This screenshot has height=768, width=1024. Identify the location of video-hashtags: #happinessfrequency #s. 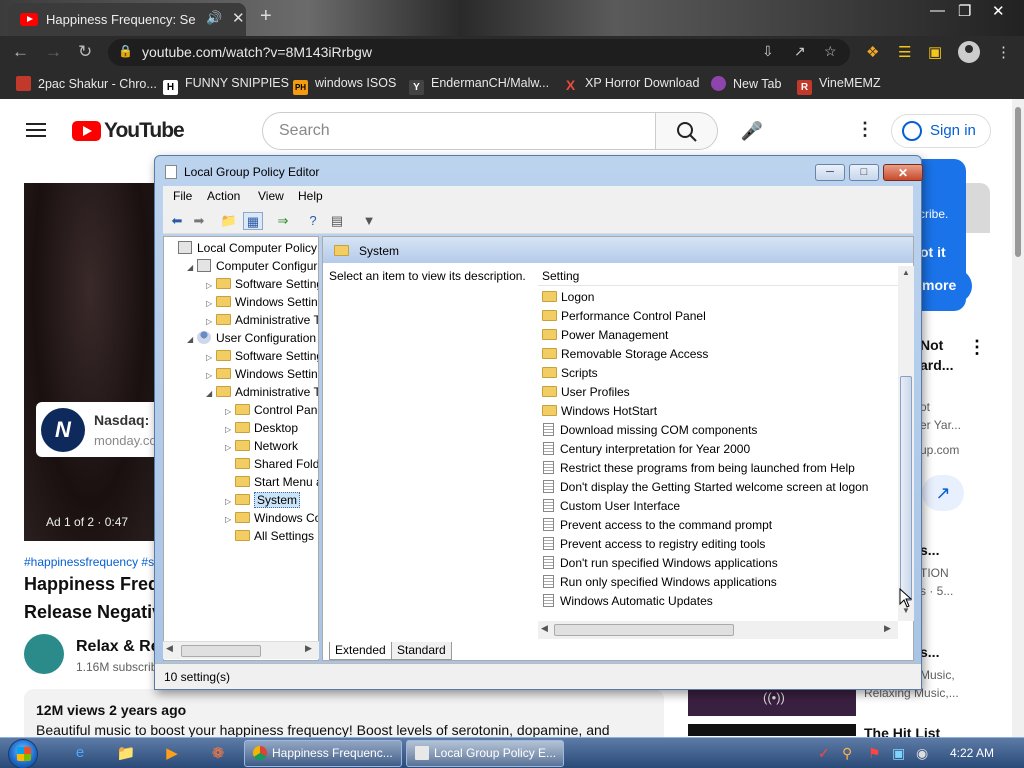
(89, 562).